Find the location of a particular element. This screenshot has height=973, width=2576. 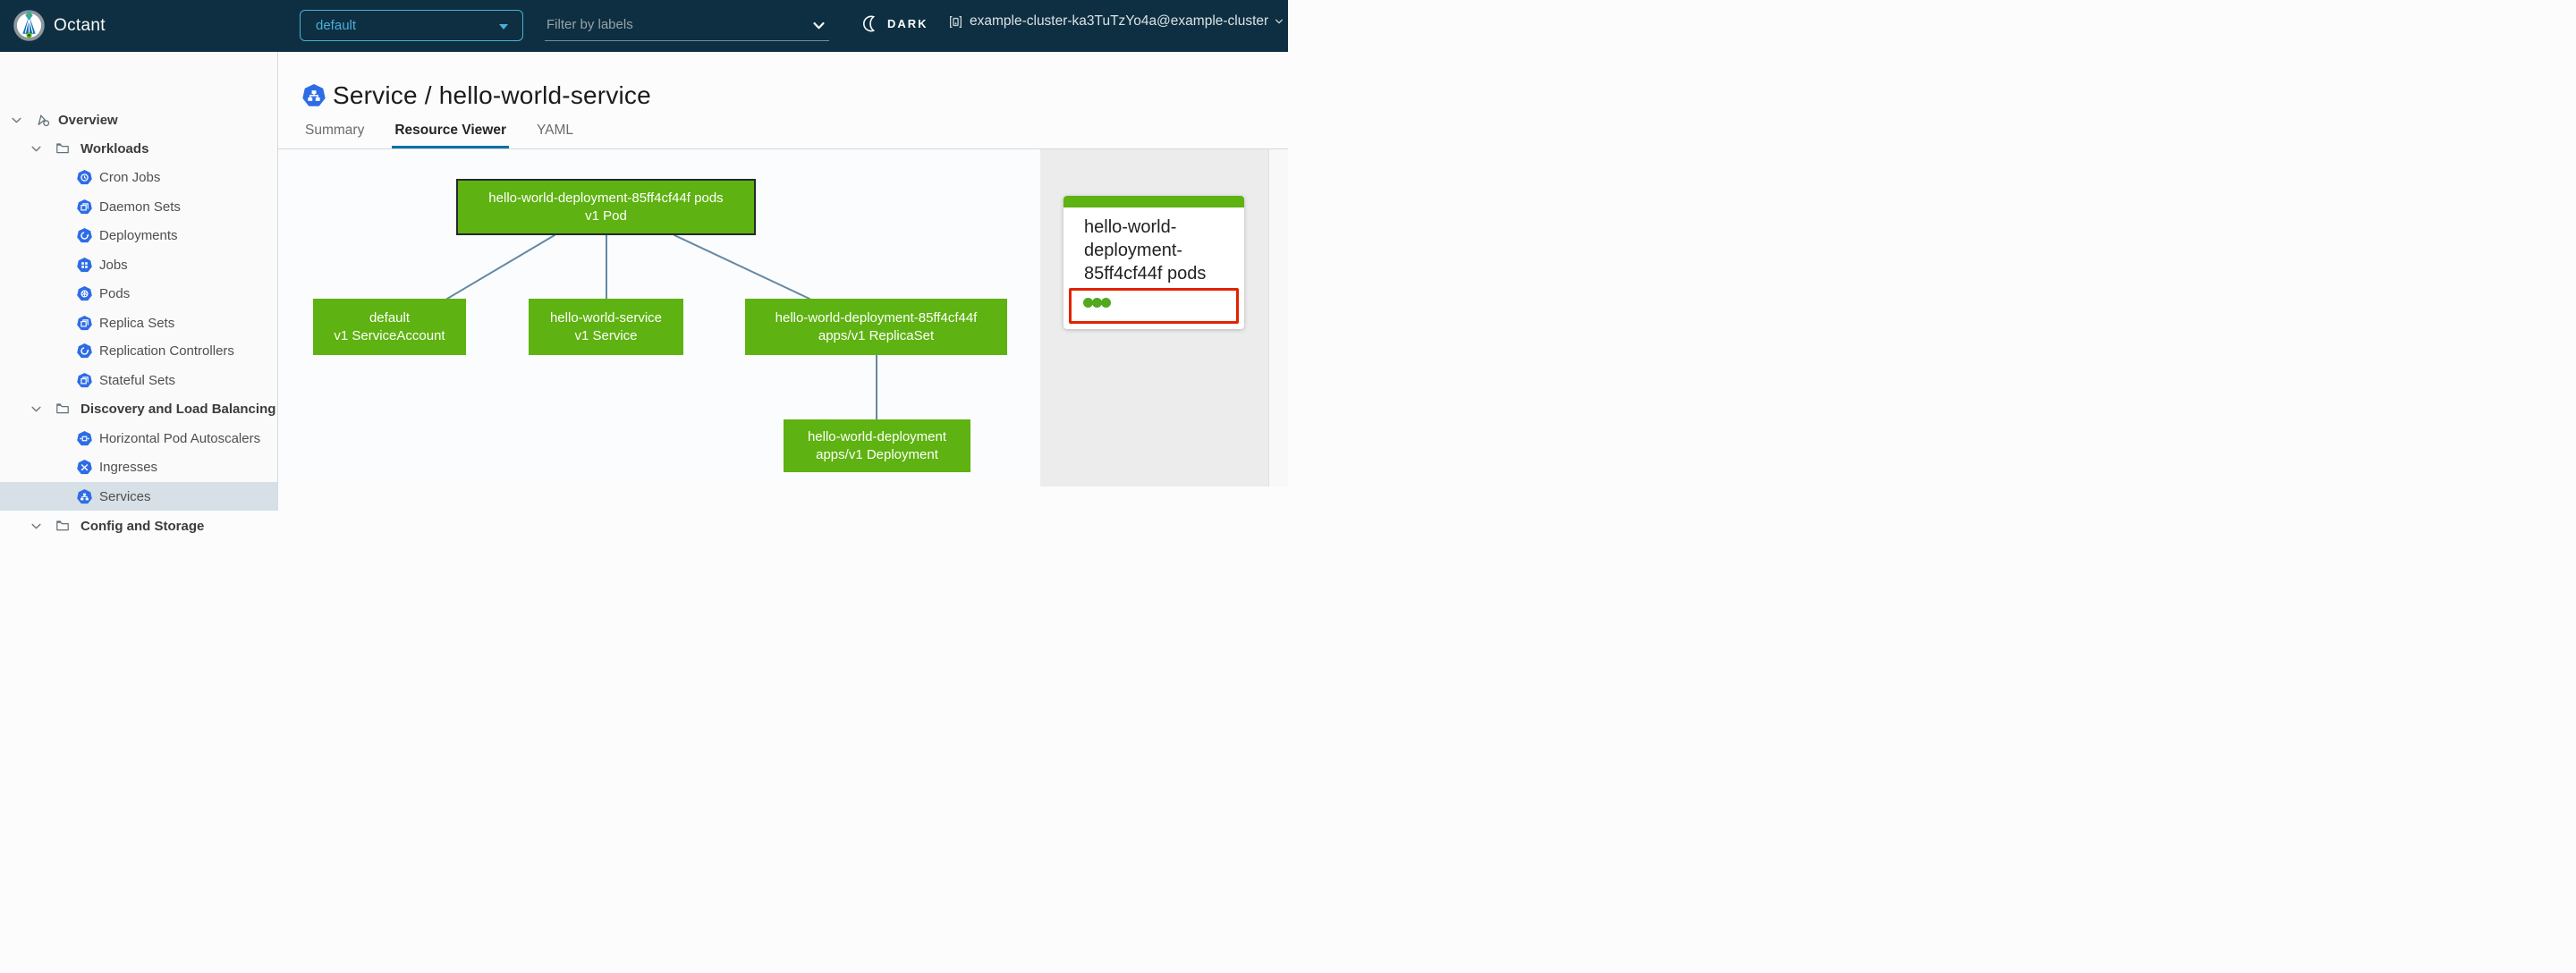

sidebar-item-ingresses: Ingresses is located at coordinates (139, 467).